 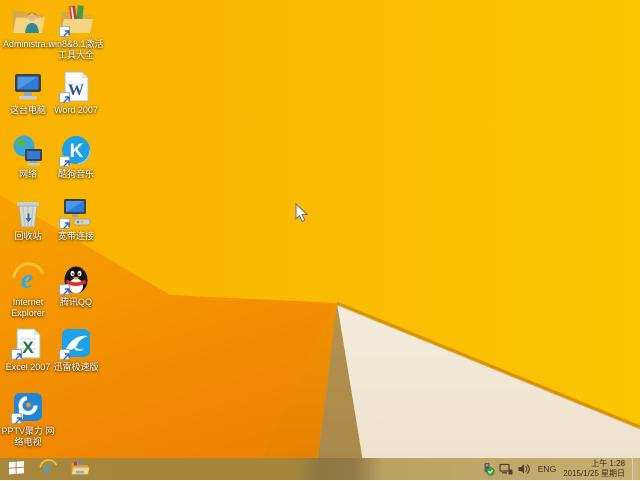 I want to click on taskbar: e ENG 上午 1:28 2015/1/25 星期日, so click(x=320, y=469).